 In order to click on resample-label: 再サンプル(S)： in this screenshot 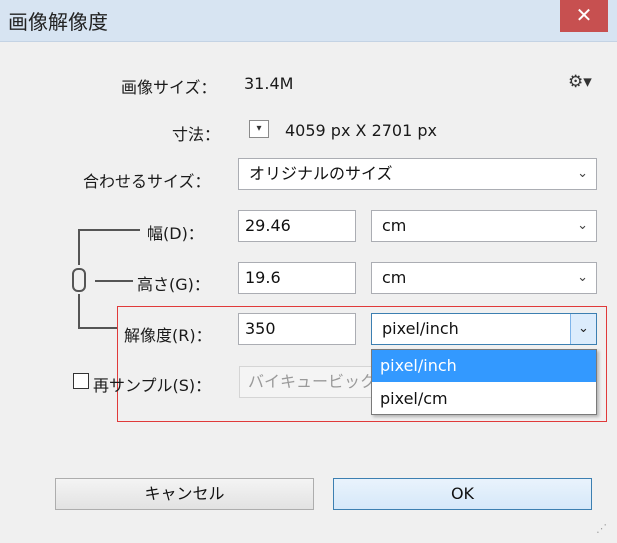, I will do `click(152, 385)`.